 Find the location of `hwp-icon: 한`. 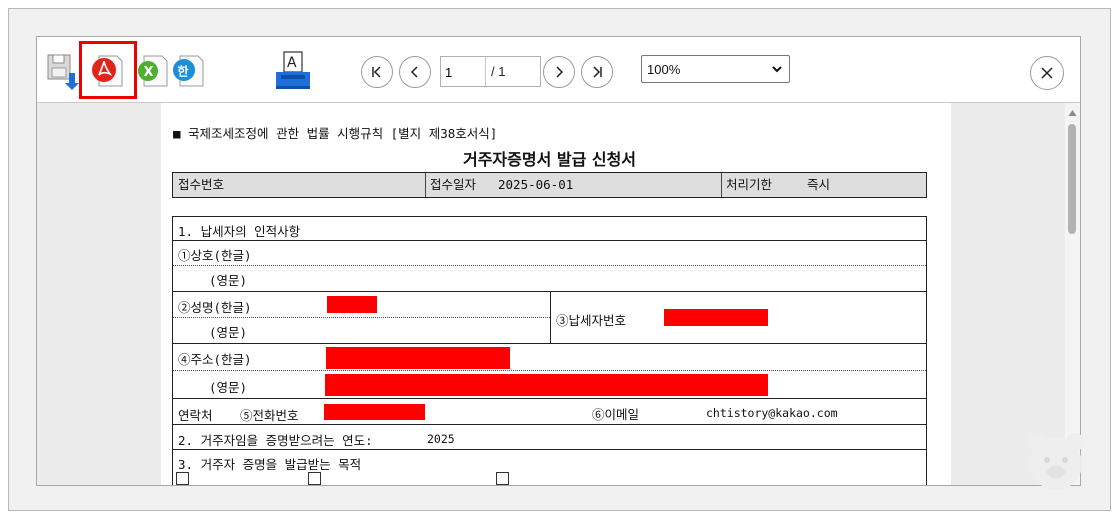

hwp-icon: 한 is located at coordinates (186, 70).